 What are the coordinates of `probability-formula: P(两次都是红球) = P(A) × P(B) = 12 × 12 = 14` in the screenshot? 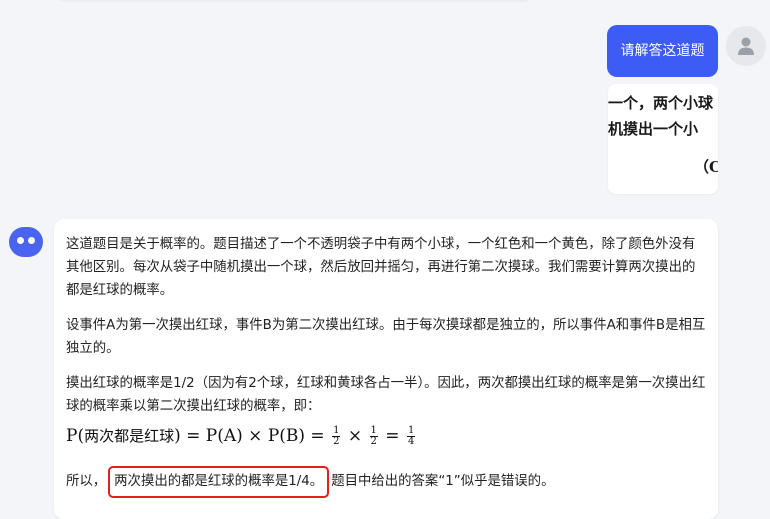 It's located at (241, 436).